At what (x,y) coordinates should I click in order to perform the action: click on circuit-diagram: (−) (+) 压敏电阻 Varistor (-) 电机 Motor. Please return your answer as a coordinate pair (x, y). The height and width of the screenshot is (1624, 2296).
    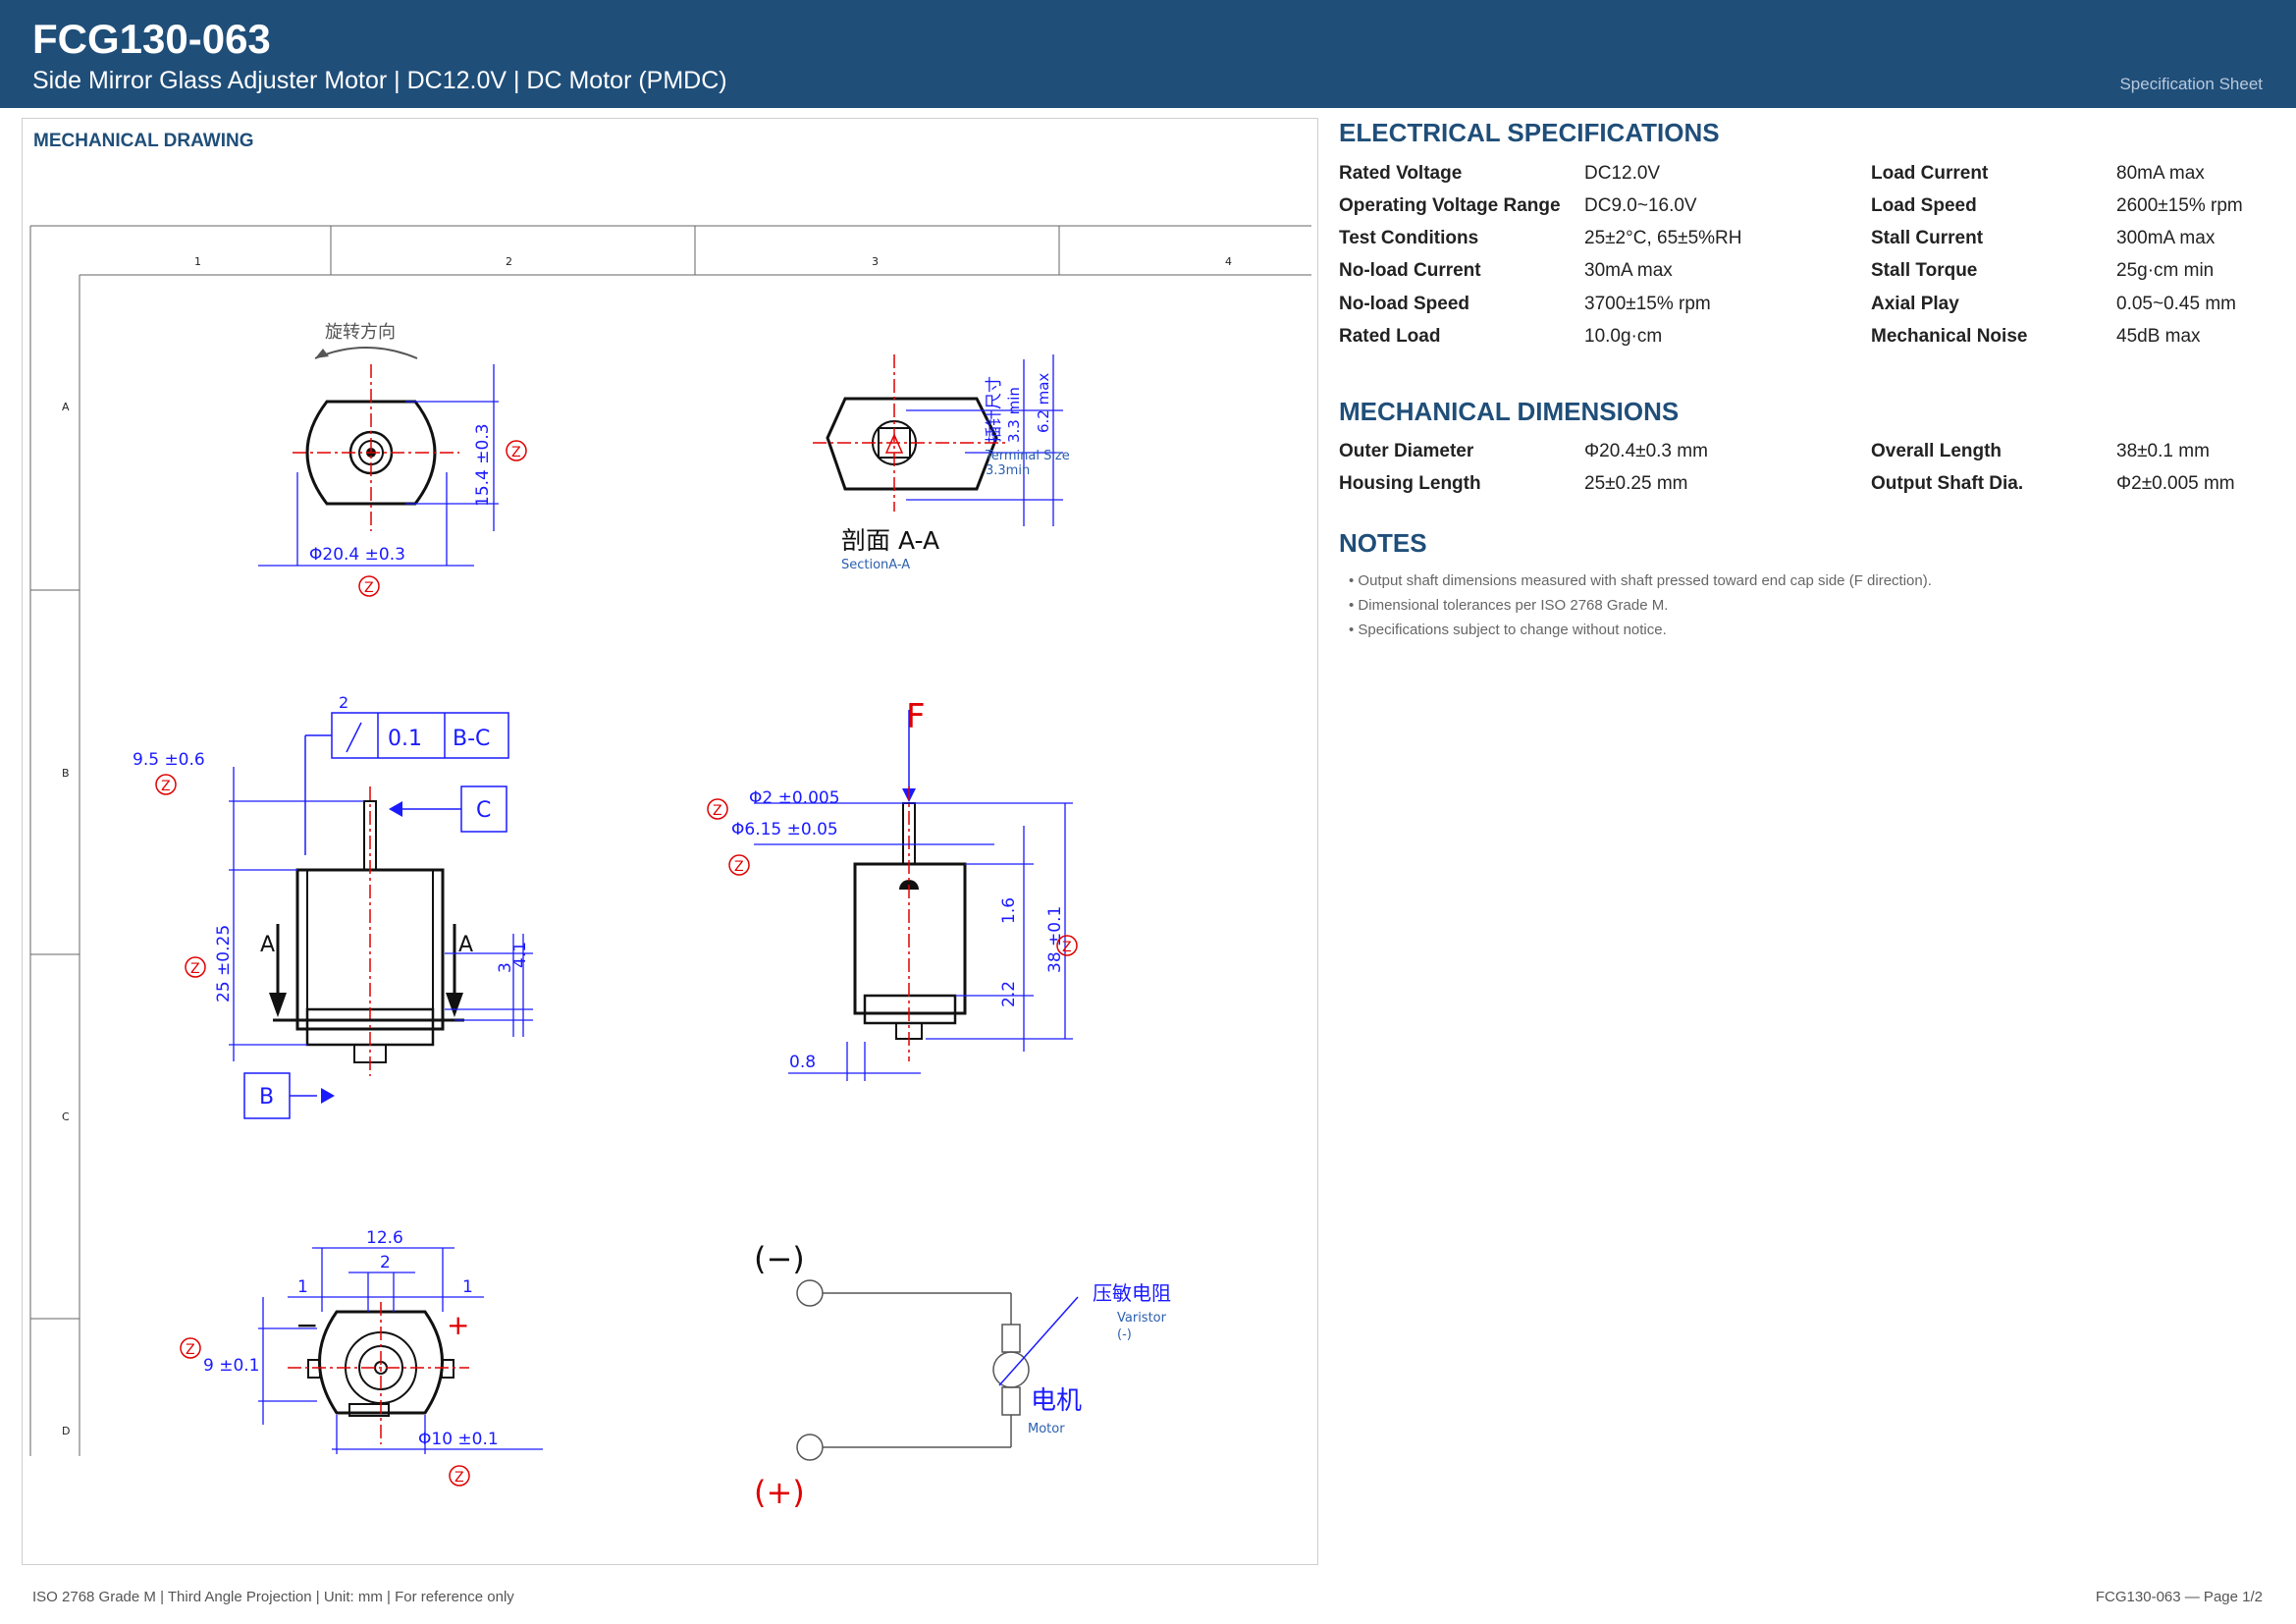
    Looking at the image, I should click on (963, 1375).